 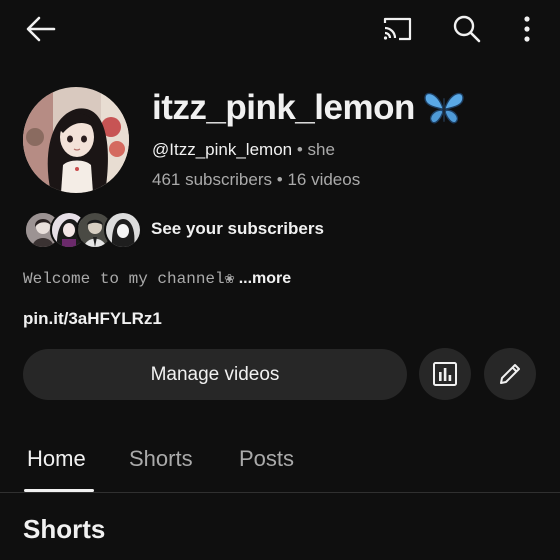 What do you see at coordinates (444, 108) in the screenshot?
I see `butterfly-icon` at bounding box center [444, 108].